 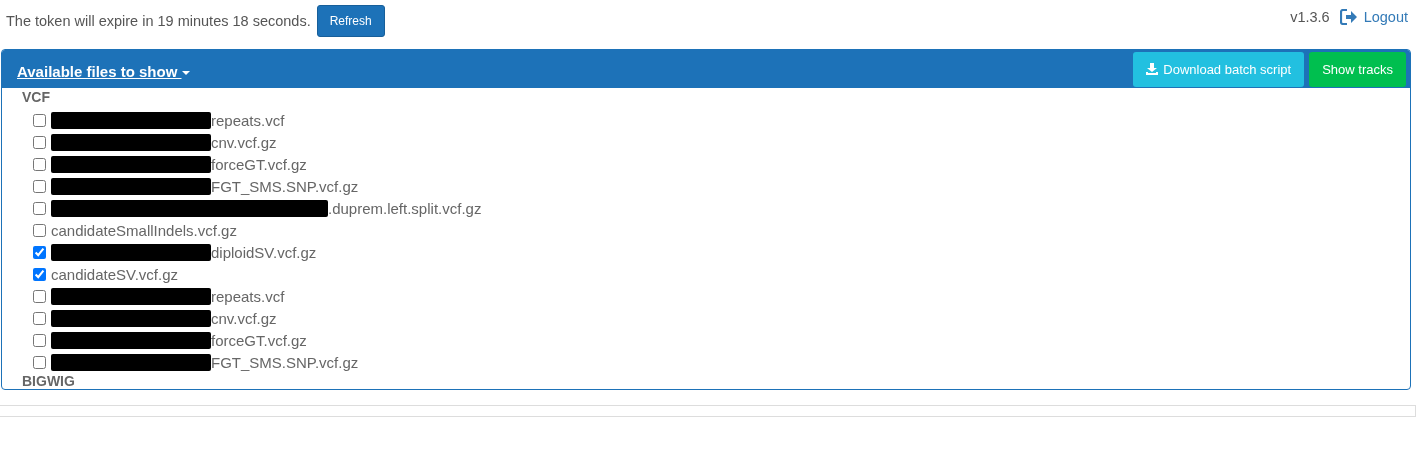 What do you see at coordinates (264, 252) in the screenshot?
I see `file-name: diploidSV.vcf.gz` at bounding box center [264, 252].